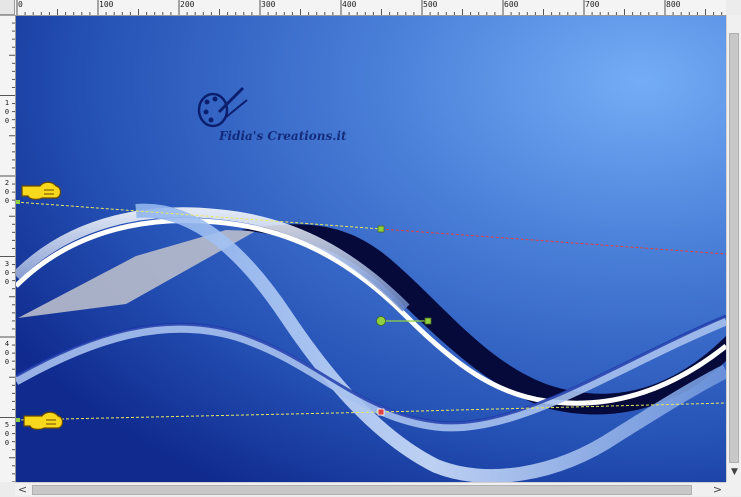 This screenshot has height=497, width=741. Describe the element at coordinates (283, 136) in the screenshot. I see `watermark-text: Fidia's Creations.it` at that location.